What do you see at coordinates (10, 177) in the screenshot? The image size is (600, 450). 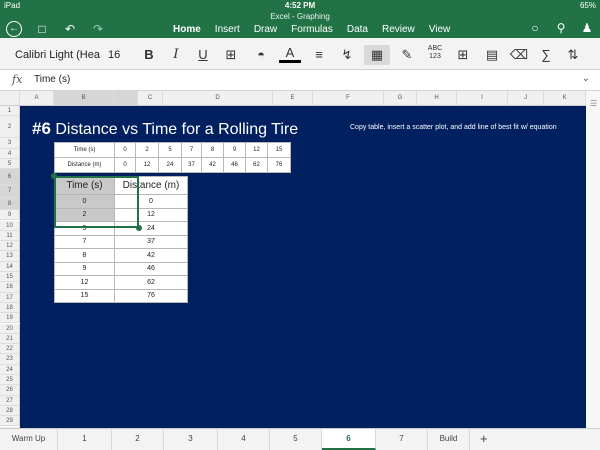 I see `row-header-6: 6` at bounding box center [10, 177].